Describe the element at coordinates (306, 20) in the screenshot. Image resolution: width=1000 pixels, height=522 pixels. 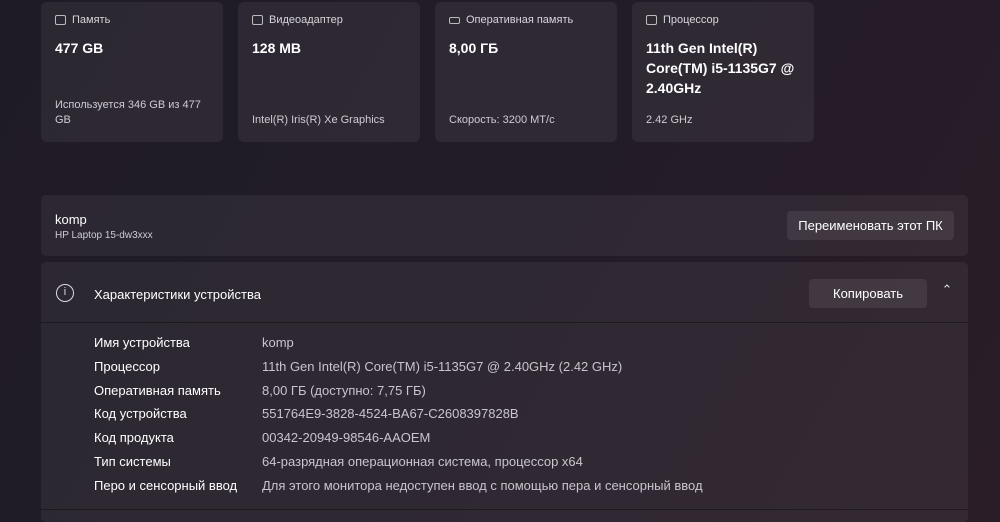
I see `card-title: Видеоадаптер` at that location.